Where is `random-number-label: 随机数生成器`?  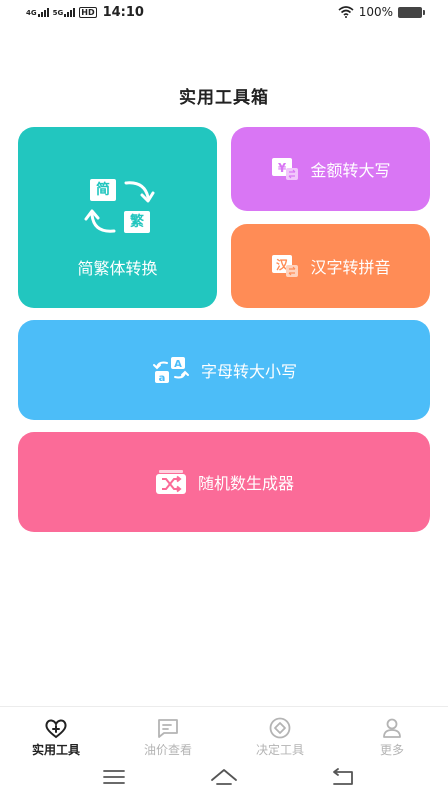
random-number-label: 随机数生成器 is located at coordinates (245, 483).